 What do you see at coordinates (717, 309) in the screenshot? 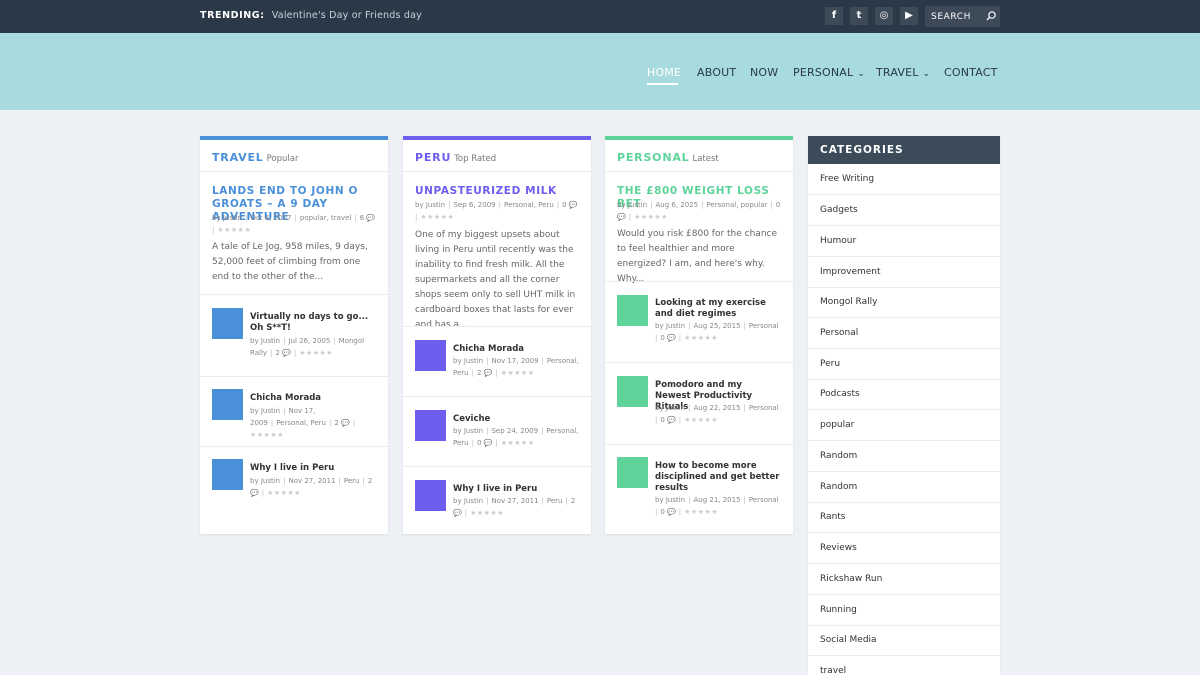
I see `post-title: Looking at my exercise and diet regimes` at bounding box center [717, 309].